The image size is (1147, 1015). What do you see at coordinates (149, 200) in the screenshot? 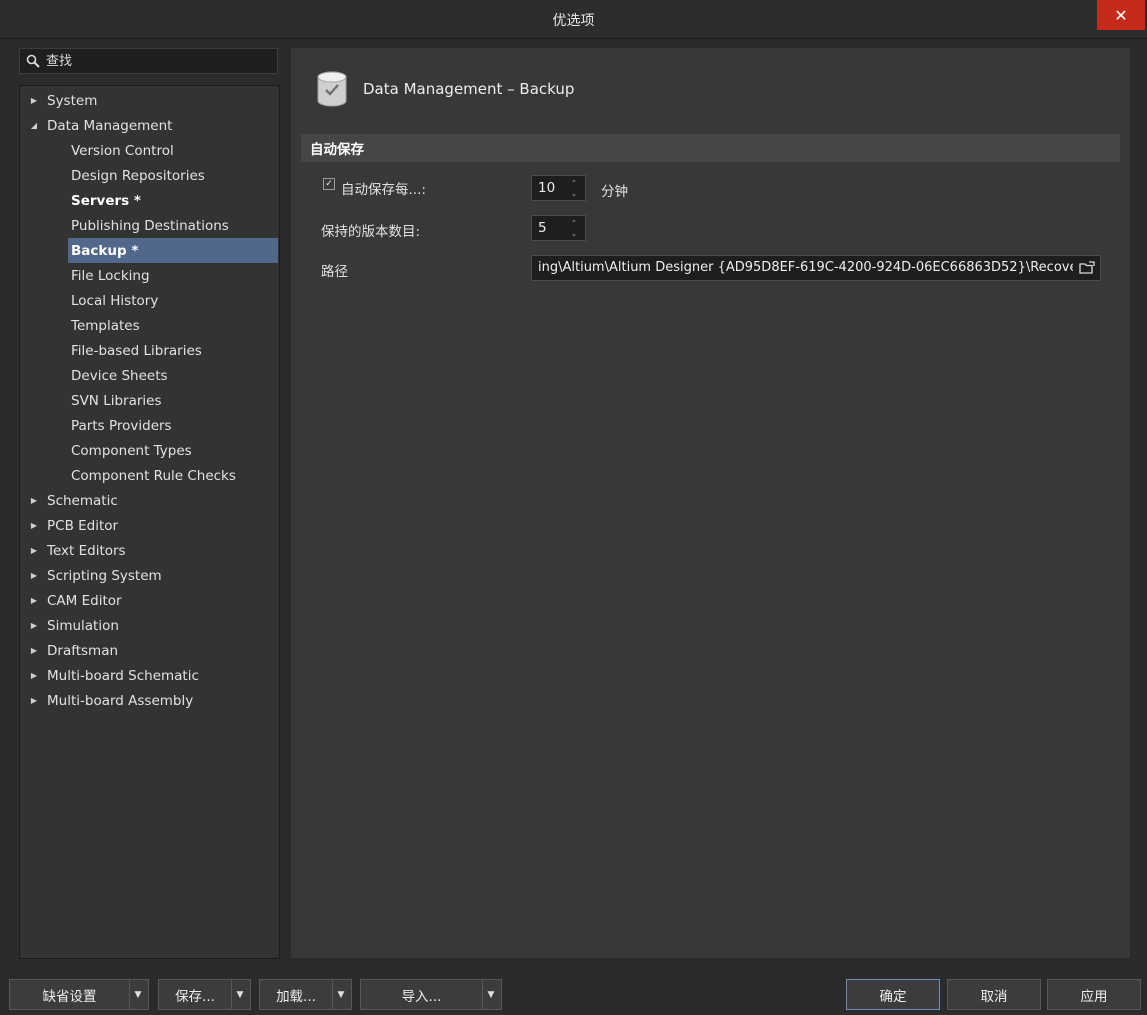
I see `tree-item: Servers *` at bounding box center [149, 200].